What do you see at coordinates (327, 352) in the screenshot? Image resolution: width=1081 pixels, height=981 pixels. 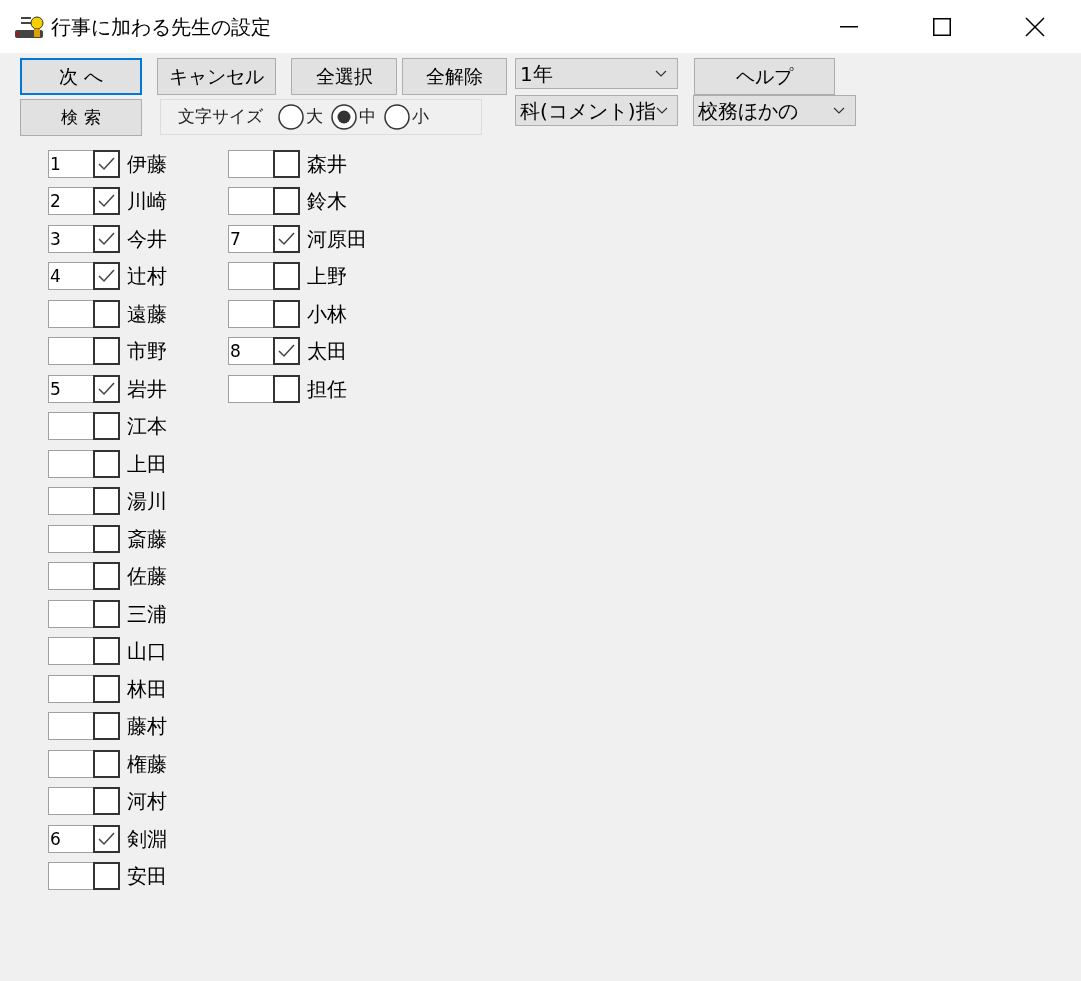 I see `teacher-name: 太田` at bounding box center [327, 352].